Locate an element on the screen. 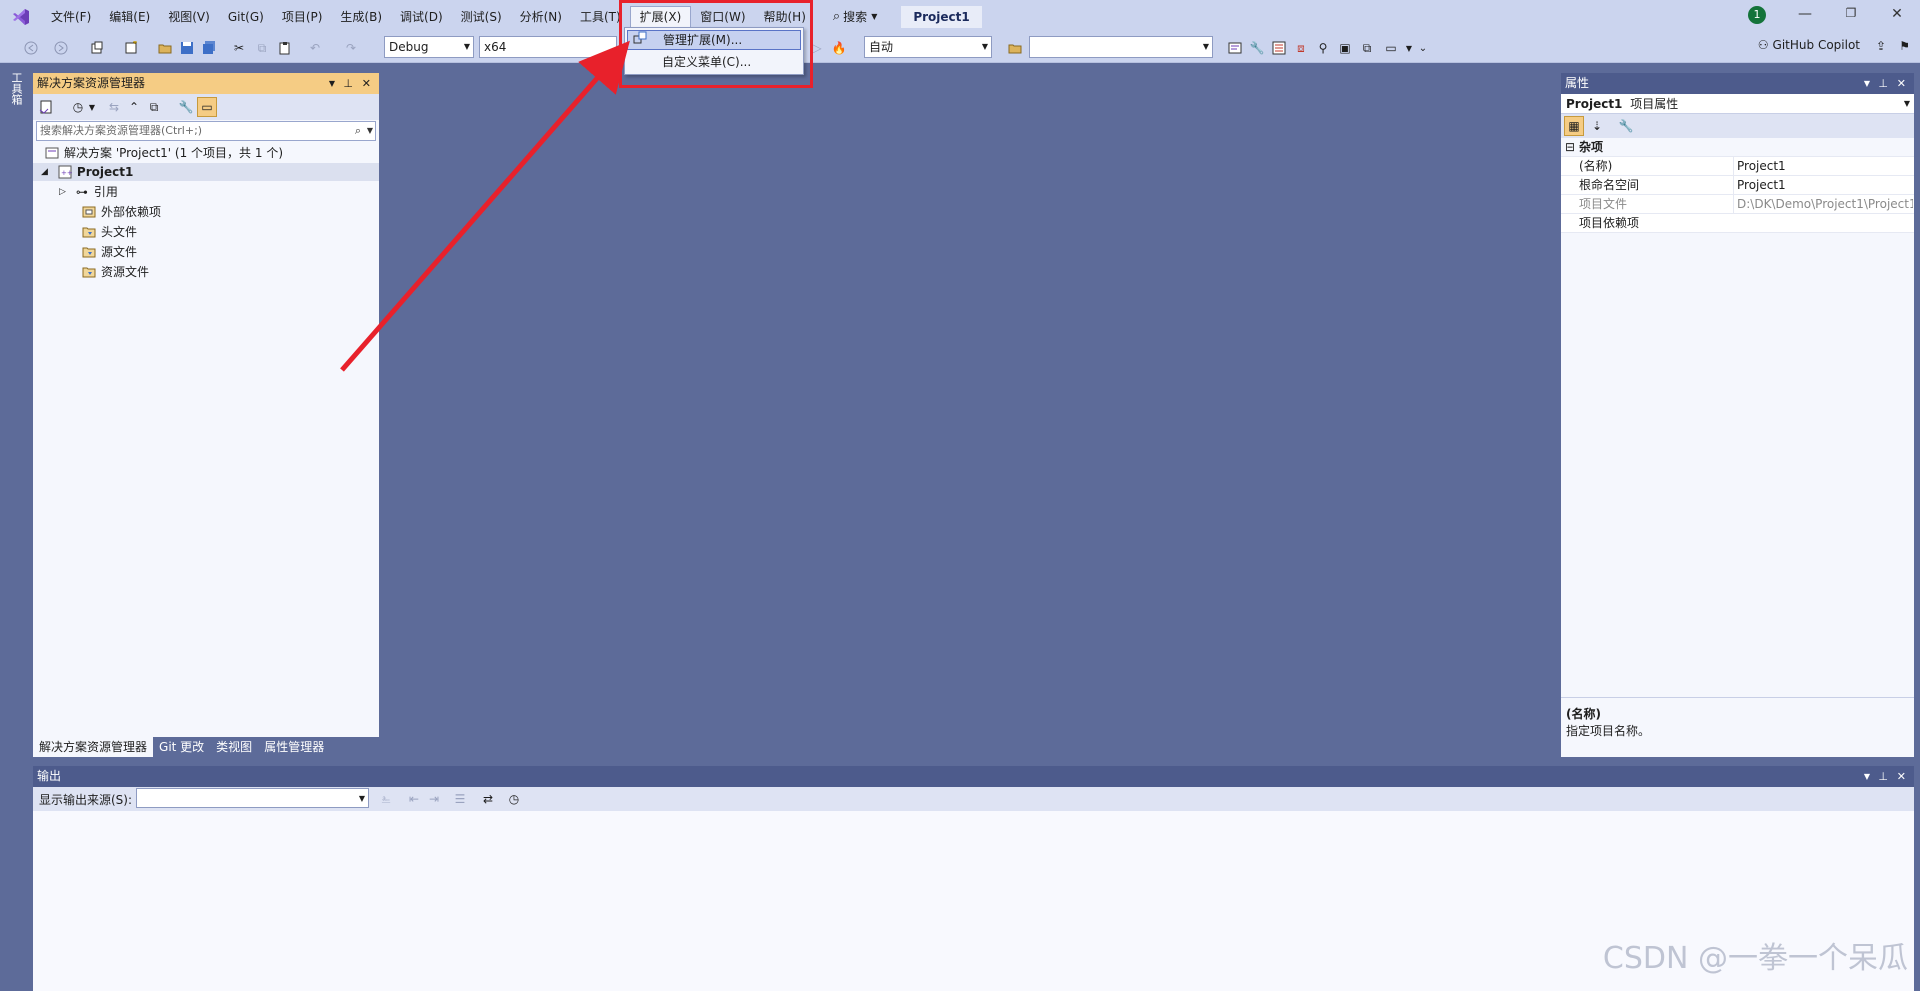  paste-icon is located at coordinates (285, 48).